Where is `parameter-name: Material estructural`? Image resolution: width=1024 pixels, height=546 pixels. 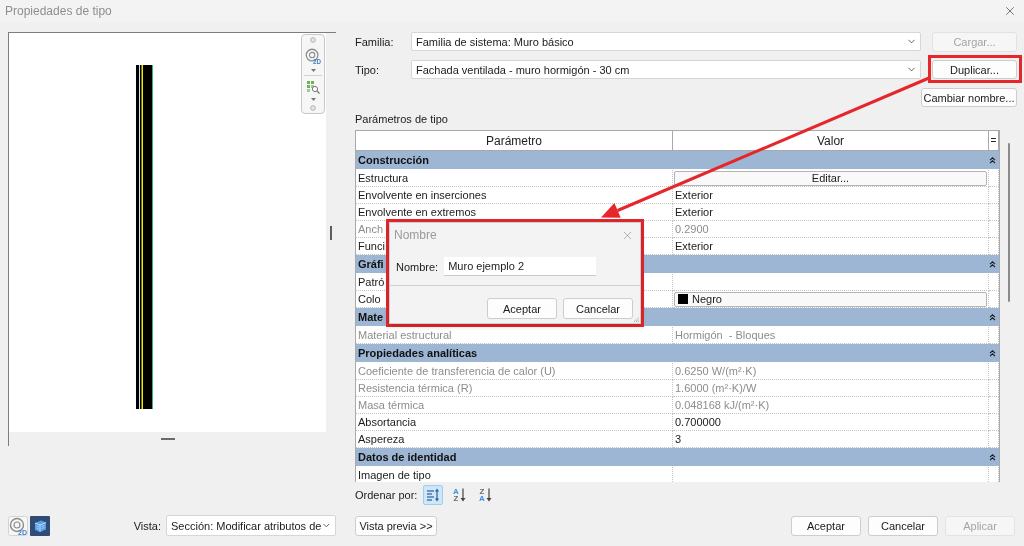
parameter-name: Material estructural is located at coordinates (405, 335).